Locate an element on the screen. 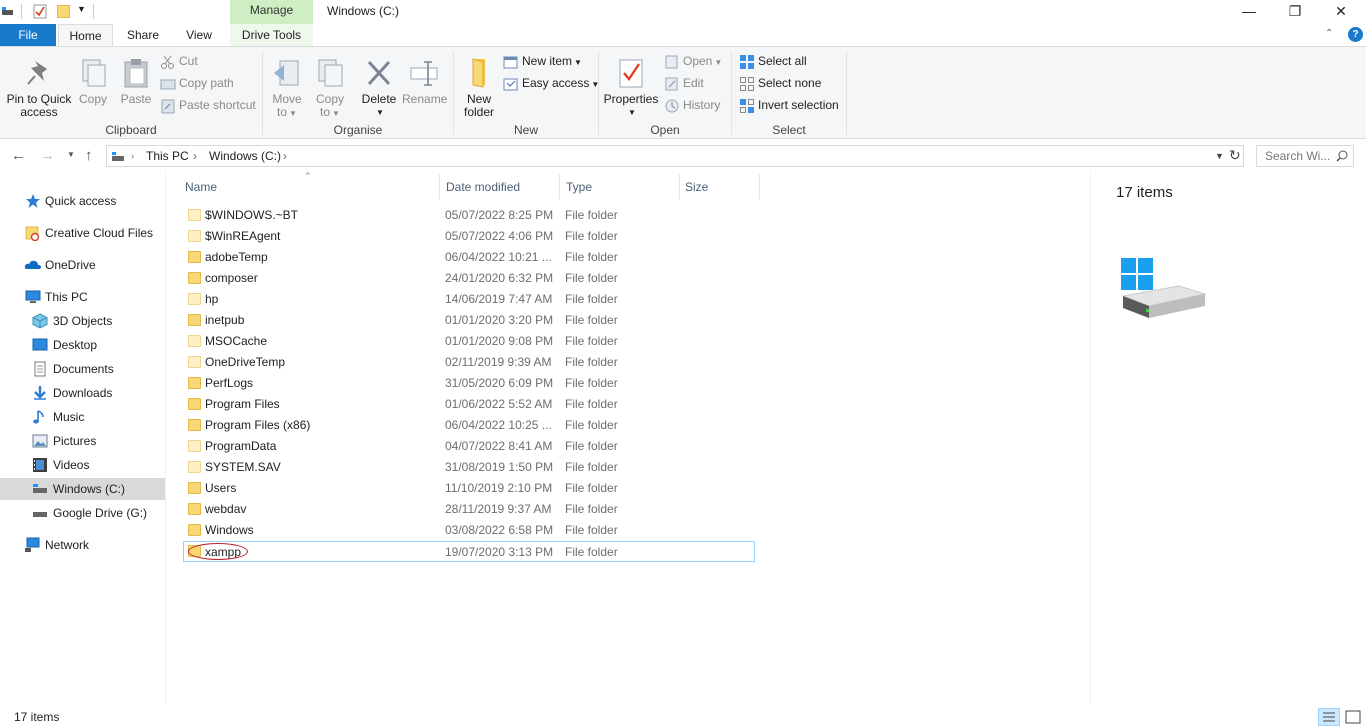 The width and height of the screenshot is (1366, 728). file-row: adobeTemp 06/04/2022 10:21 ... File folder is located at coordinates (469, 257).